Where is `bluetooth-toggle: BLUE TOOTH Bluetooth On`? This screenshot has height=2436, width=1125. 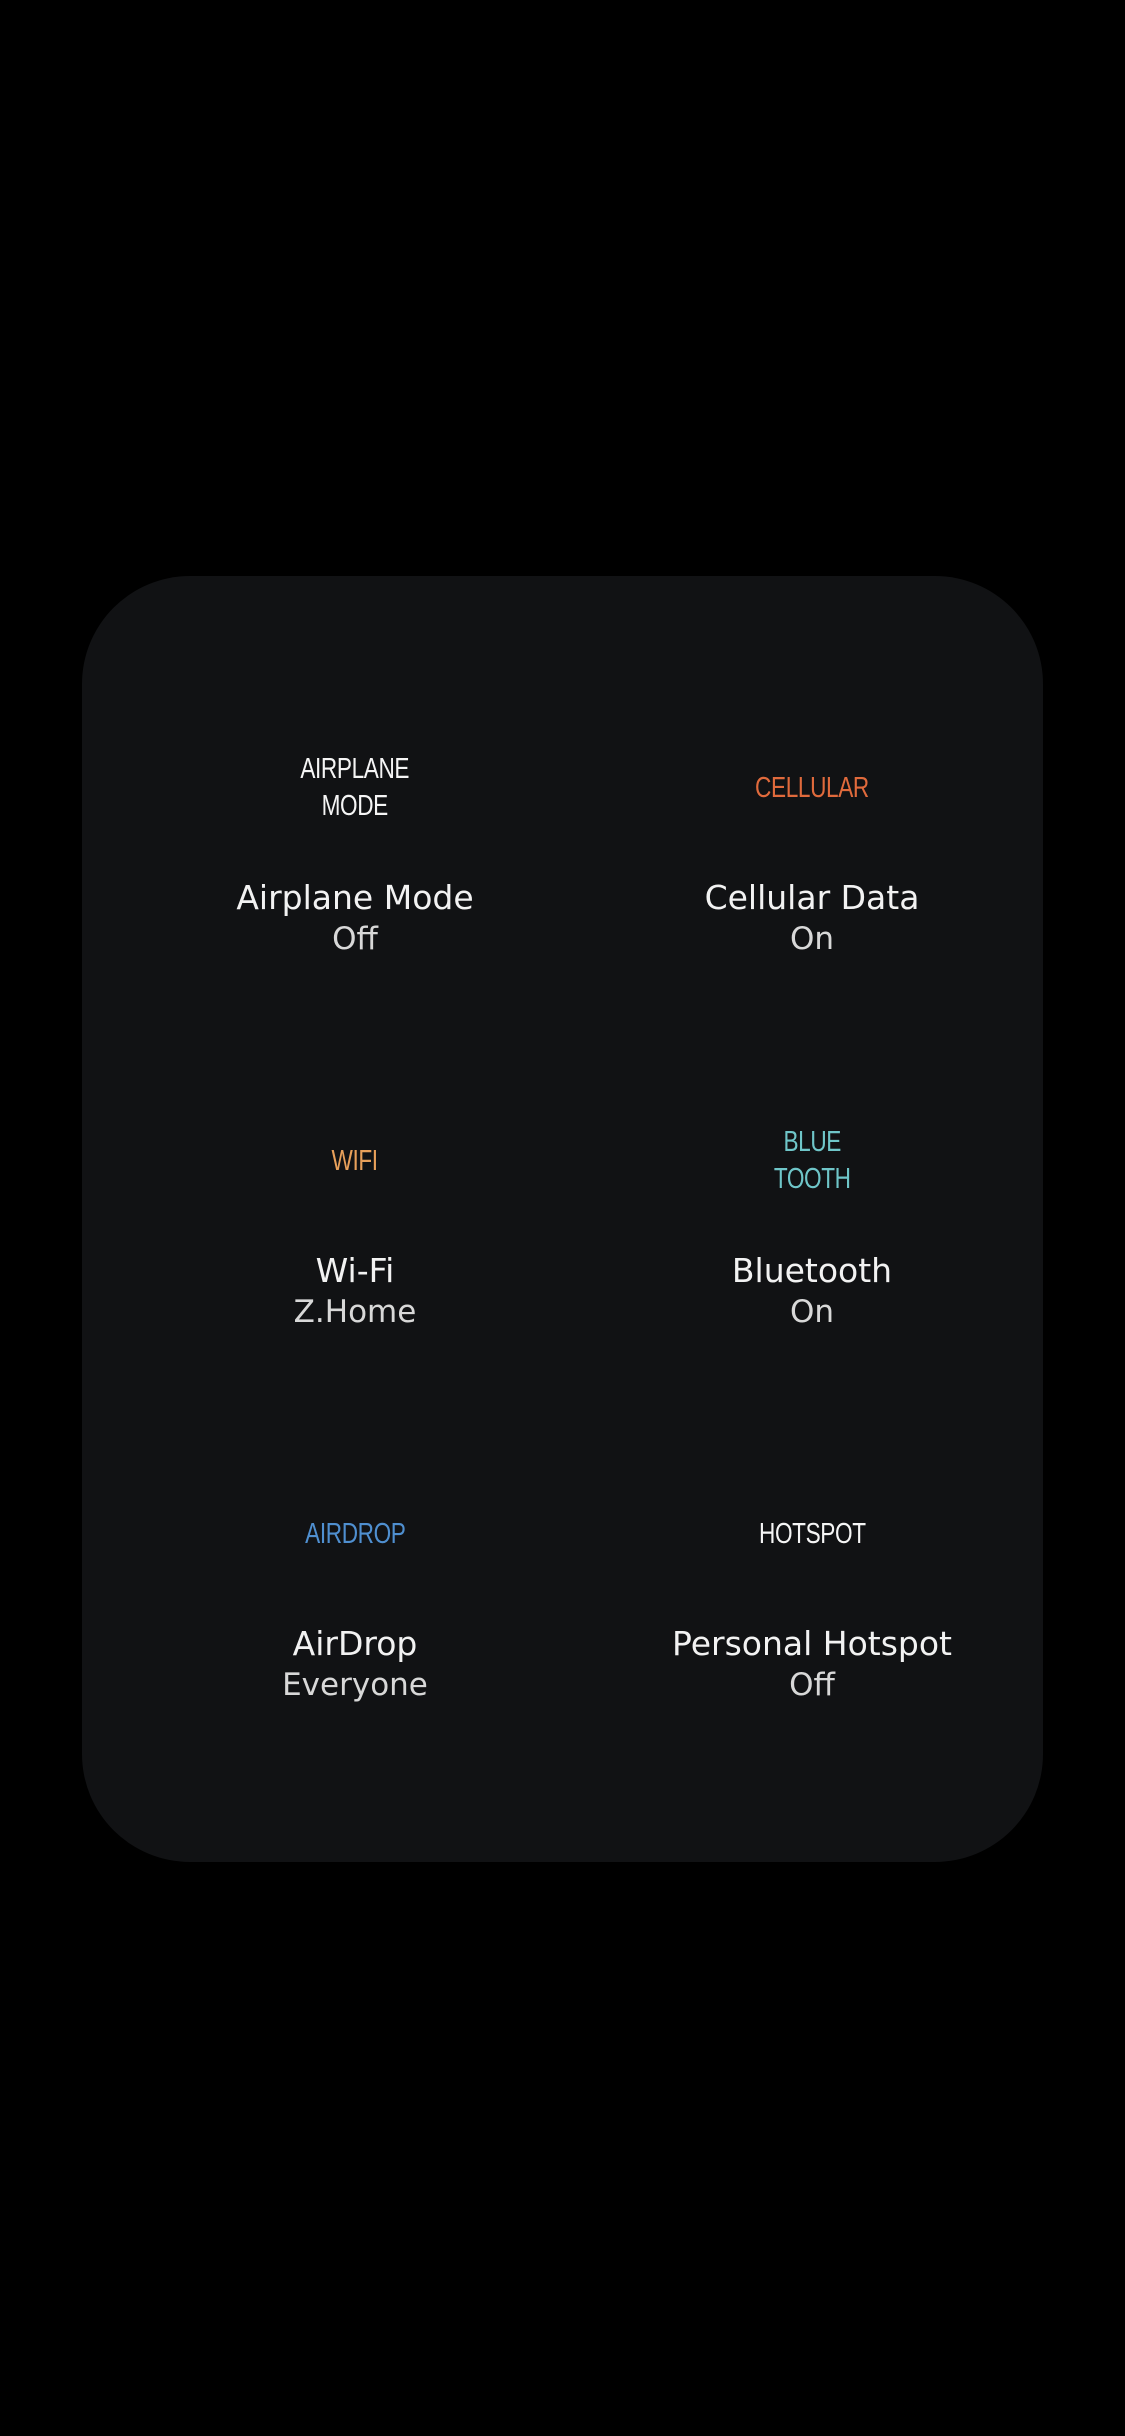
bluetooth-toggle: BLUE TOOTH Bluetooth On is located at coordinates (812, 1253).